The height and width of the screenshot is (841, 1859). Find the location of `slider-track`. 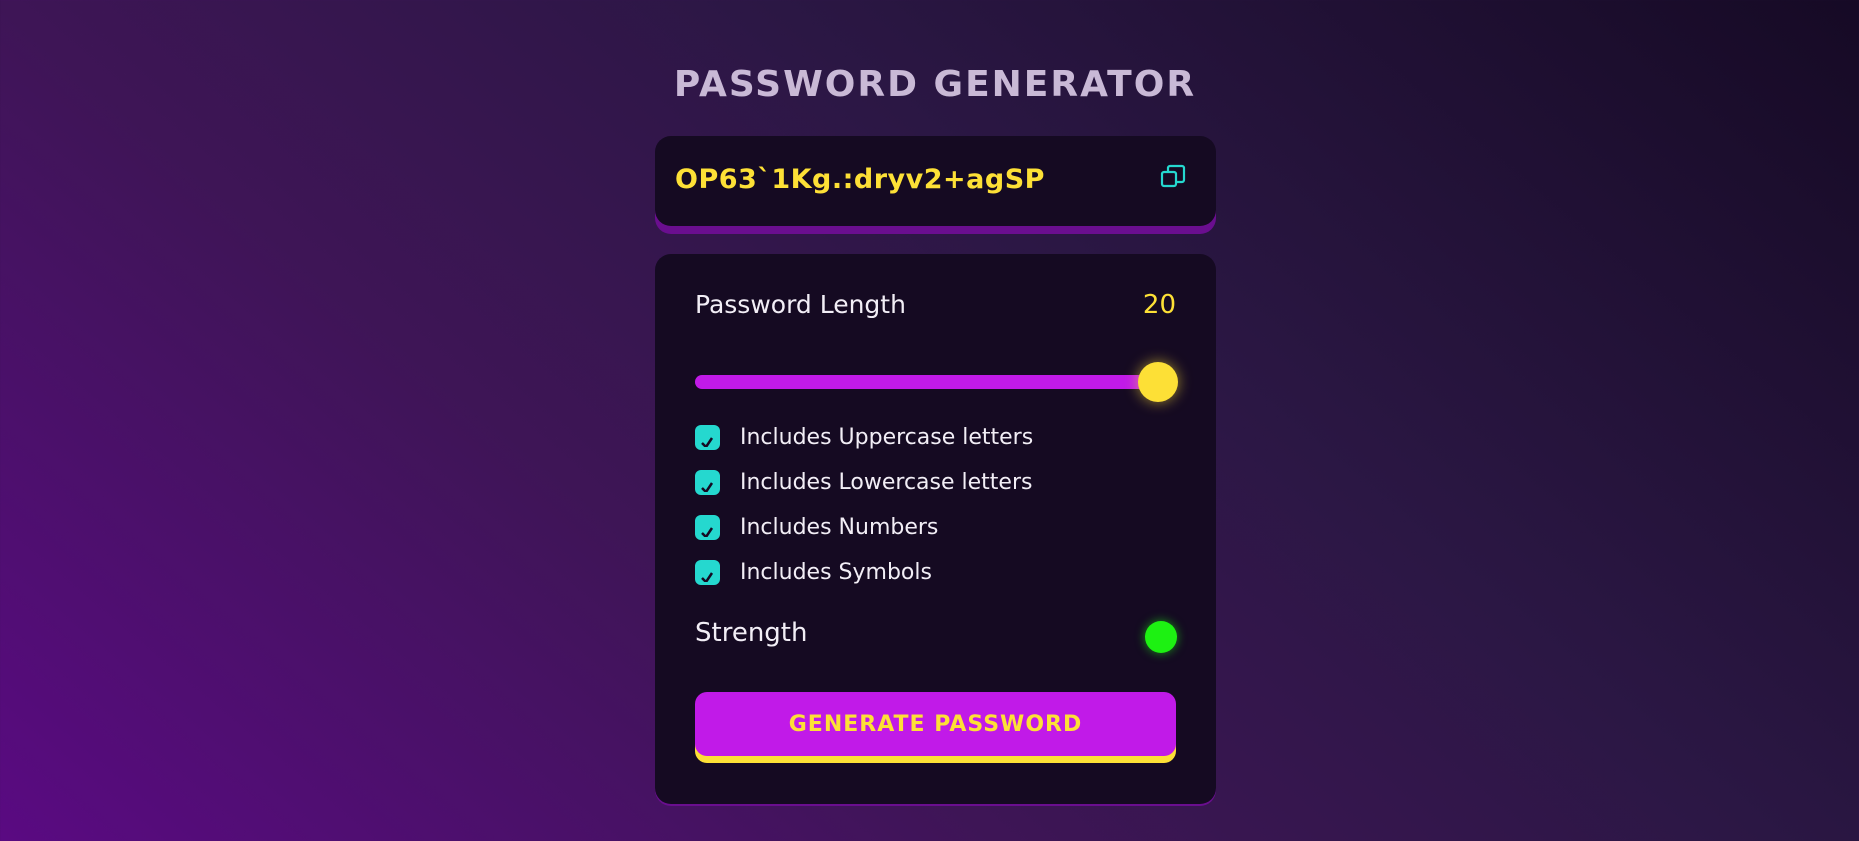

slider-track is located at coordinates (926, 382).